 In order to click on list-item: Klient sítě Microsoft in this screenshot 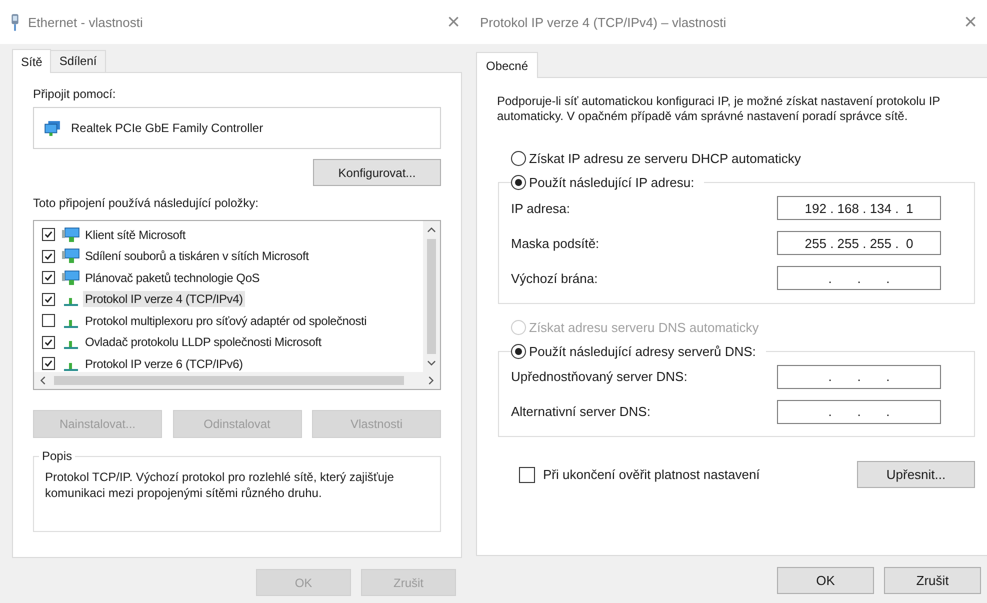, I will do `click(135, 234)`.